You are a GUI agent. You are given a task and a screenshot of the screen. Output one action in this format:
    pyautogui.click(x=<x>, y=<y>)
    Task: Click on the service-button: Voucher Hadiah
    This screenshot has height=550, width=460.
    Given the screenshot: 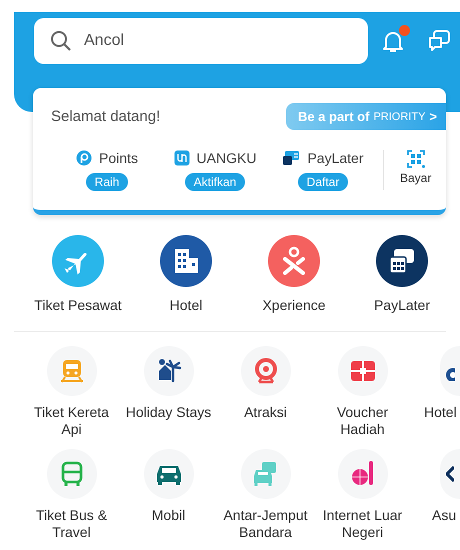 What is the action you would take?
    pyautogui.click(x=362, y=396)
    